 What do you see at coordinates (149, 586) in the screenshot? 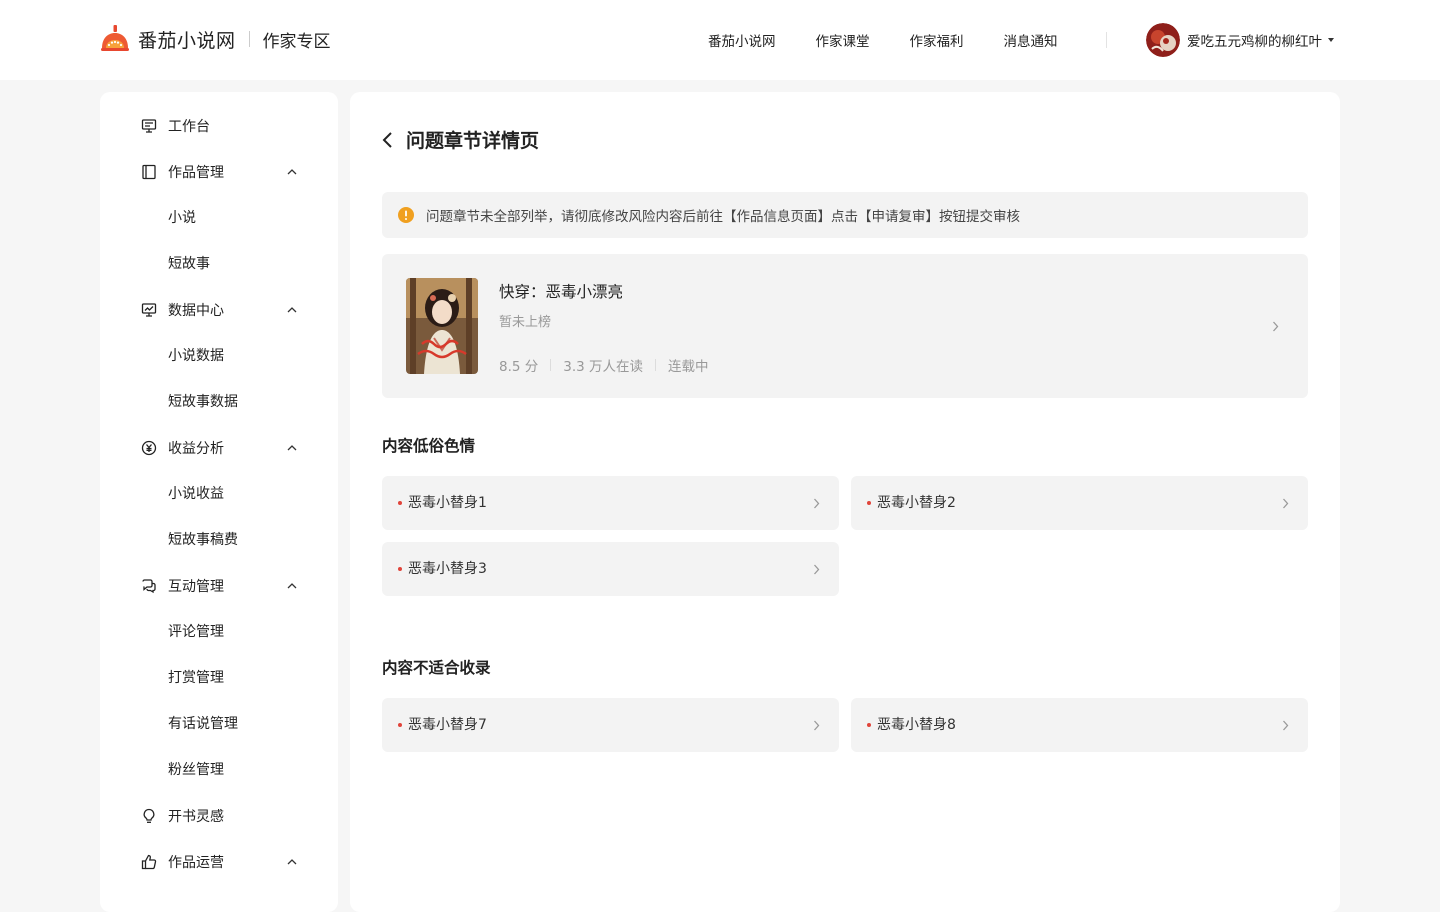
I see `chat-icon` at bounding box center [149, 586].